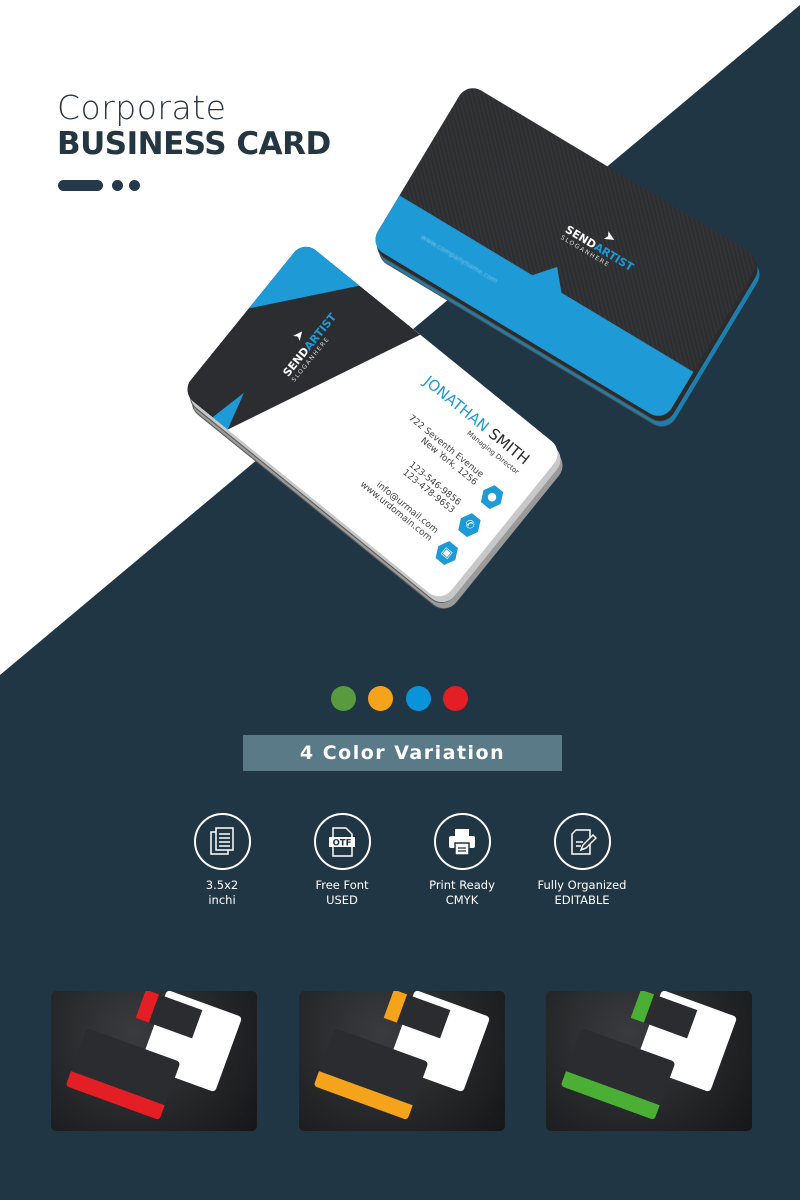 The image size is (800, 1200). I want to click on edit-document-icon, so click(582, 841).